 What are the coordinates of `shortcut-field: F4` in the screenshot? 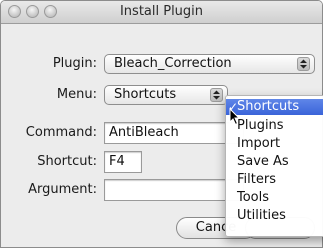 It's located at (123, 162).